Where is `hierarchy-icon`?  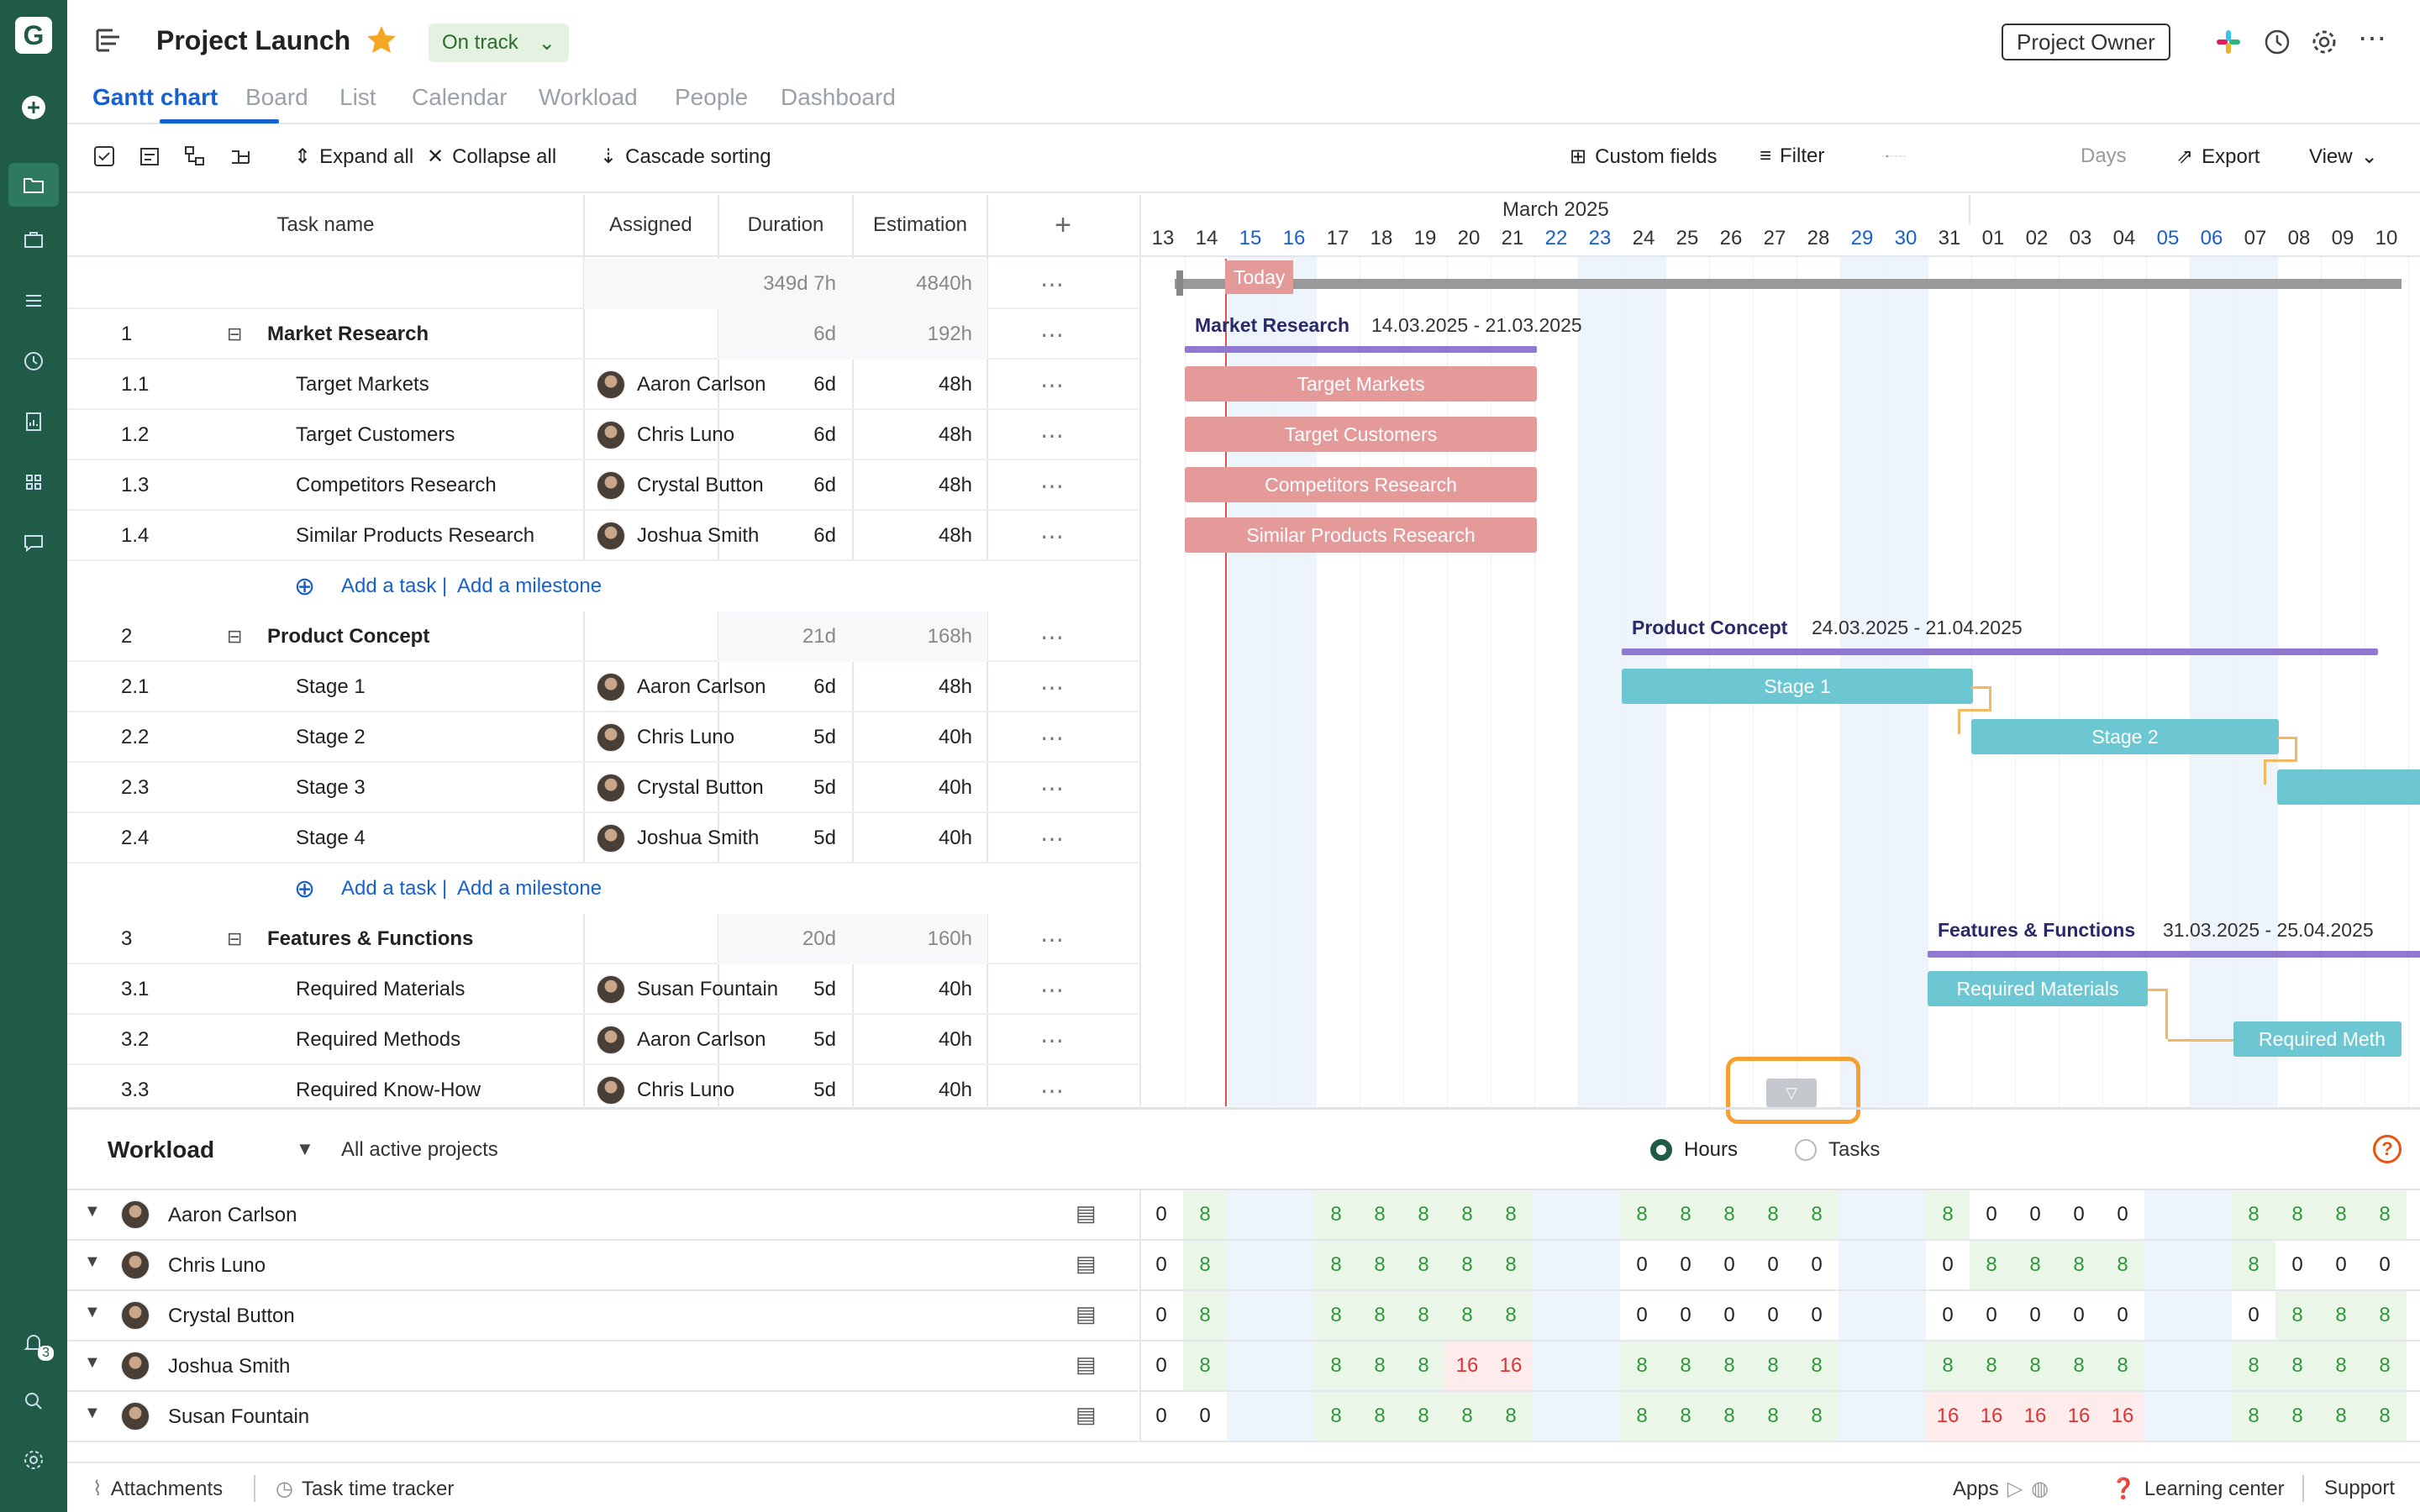 hierarchy-icon is located at coordinates (195, 156).